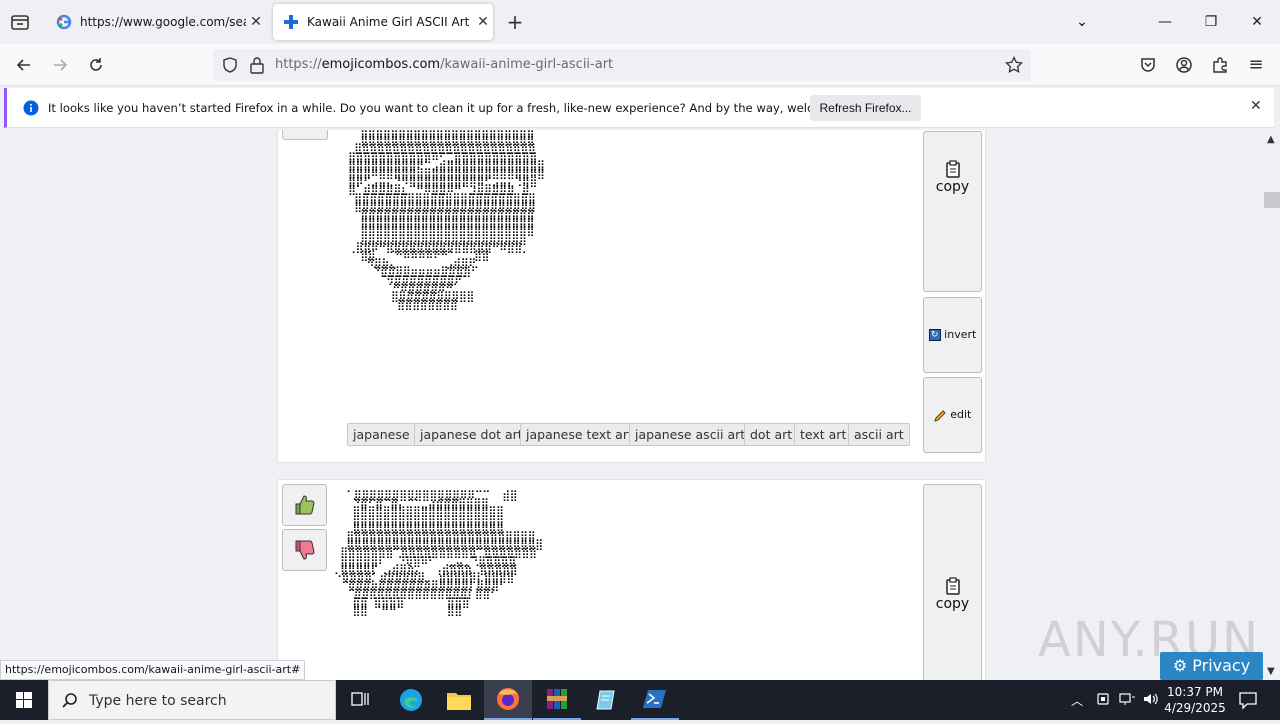 The height and width of the screenshot is (724, 1280). I want to click on tab-kawaii-ascii-art: Kawaii Anime Girl ASCII Art | Co ✕, so click(383, 22).